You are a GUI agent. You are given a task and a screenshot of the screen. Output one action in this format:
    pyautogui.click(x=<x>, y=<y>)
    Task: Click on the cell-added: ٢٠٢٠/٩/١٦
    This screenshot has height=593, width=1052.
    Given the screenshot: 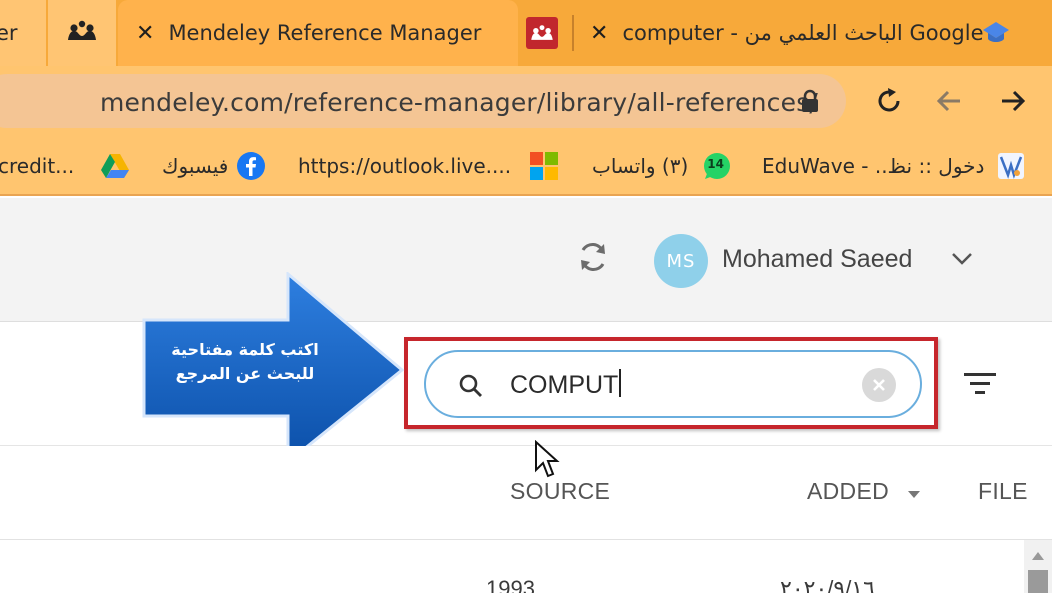 What is the action you would take?
    pyautogui.click(x=827, y=584)
    